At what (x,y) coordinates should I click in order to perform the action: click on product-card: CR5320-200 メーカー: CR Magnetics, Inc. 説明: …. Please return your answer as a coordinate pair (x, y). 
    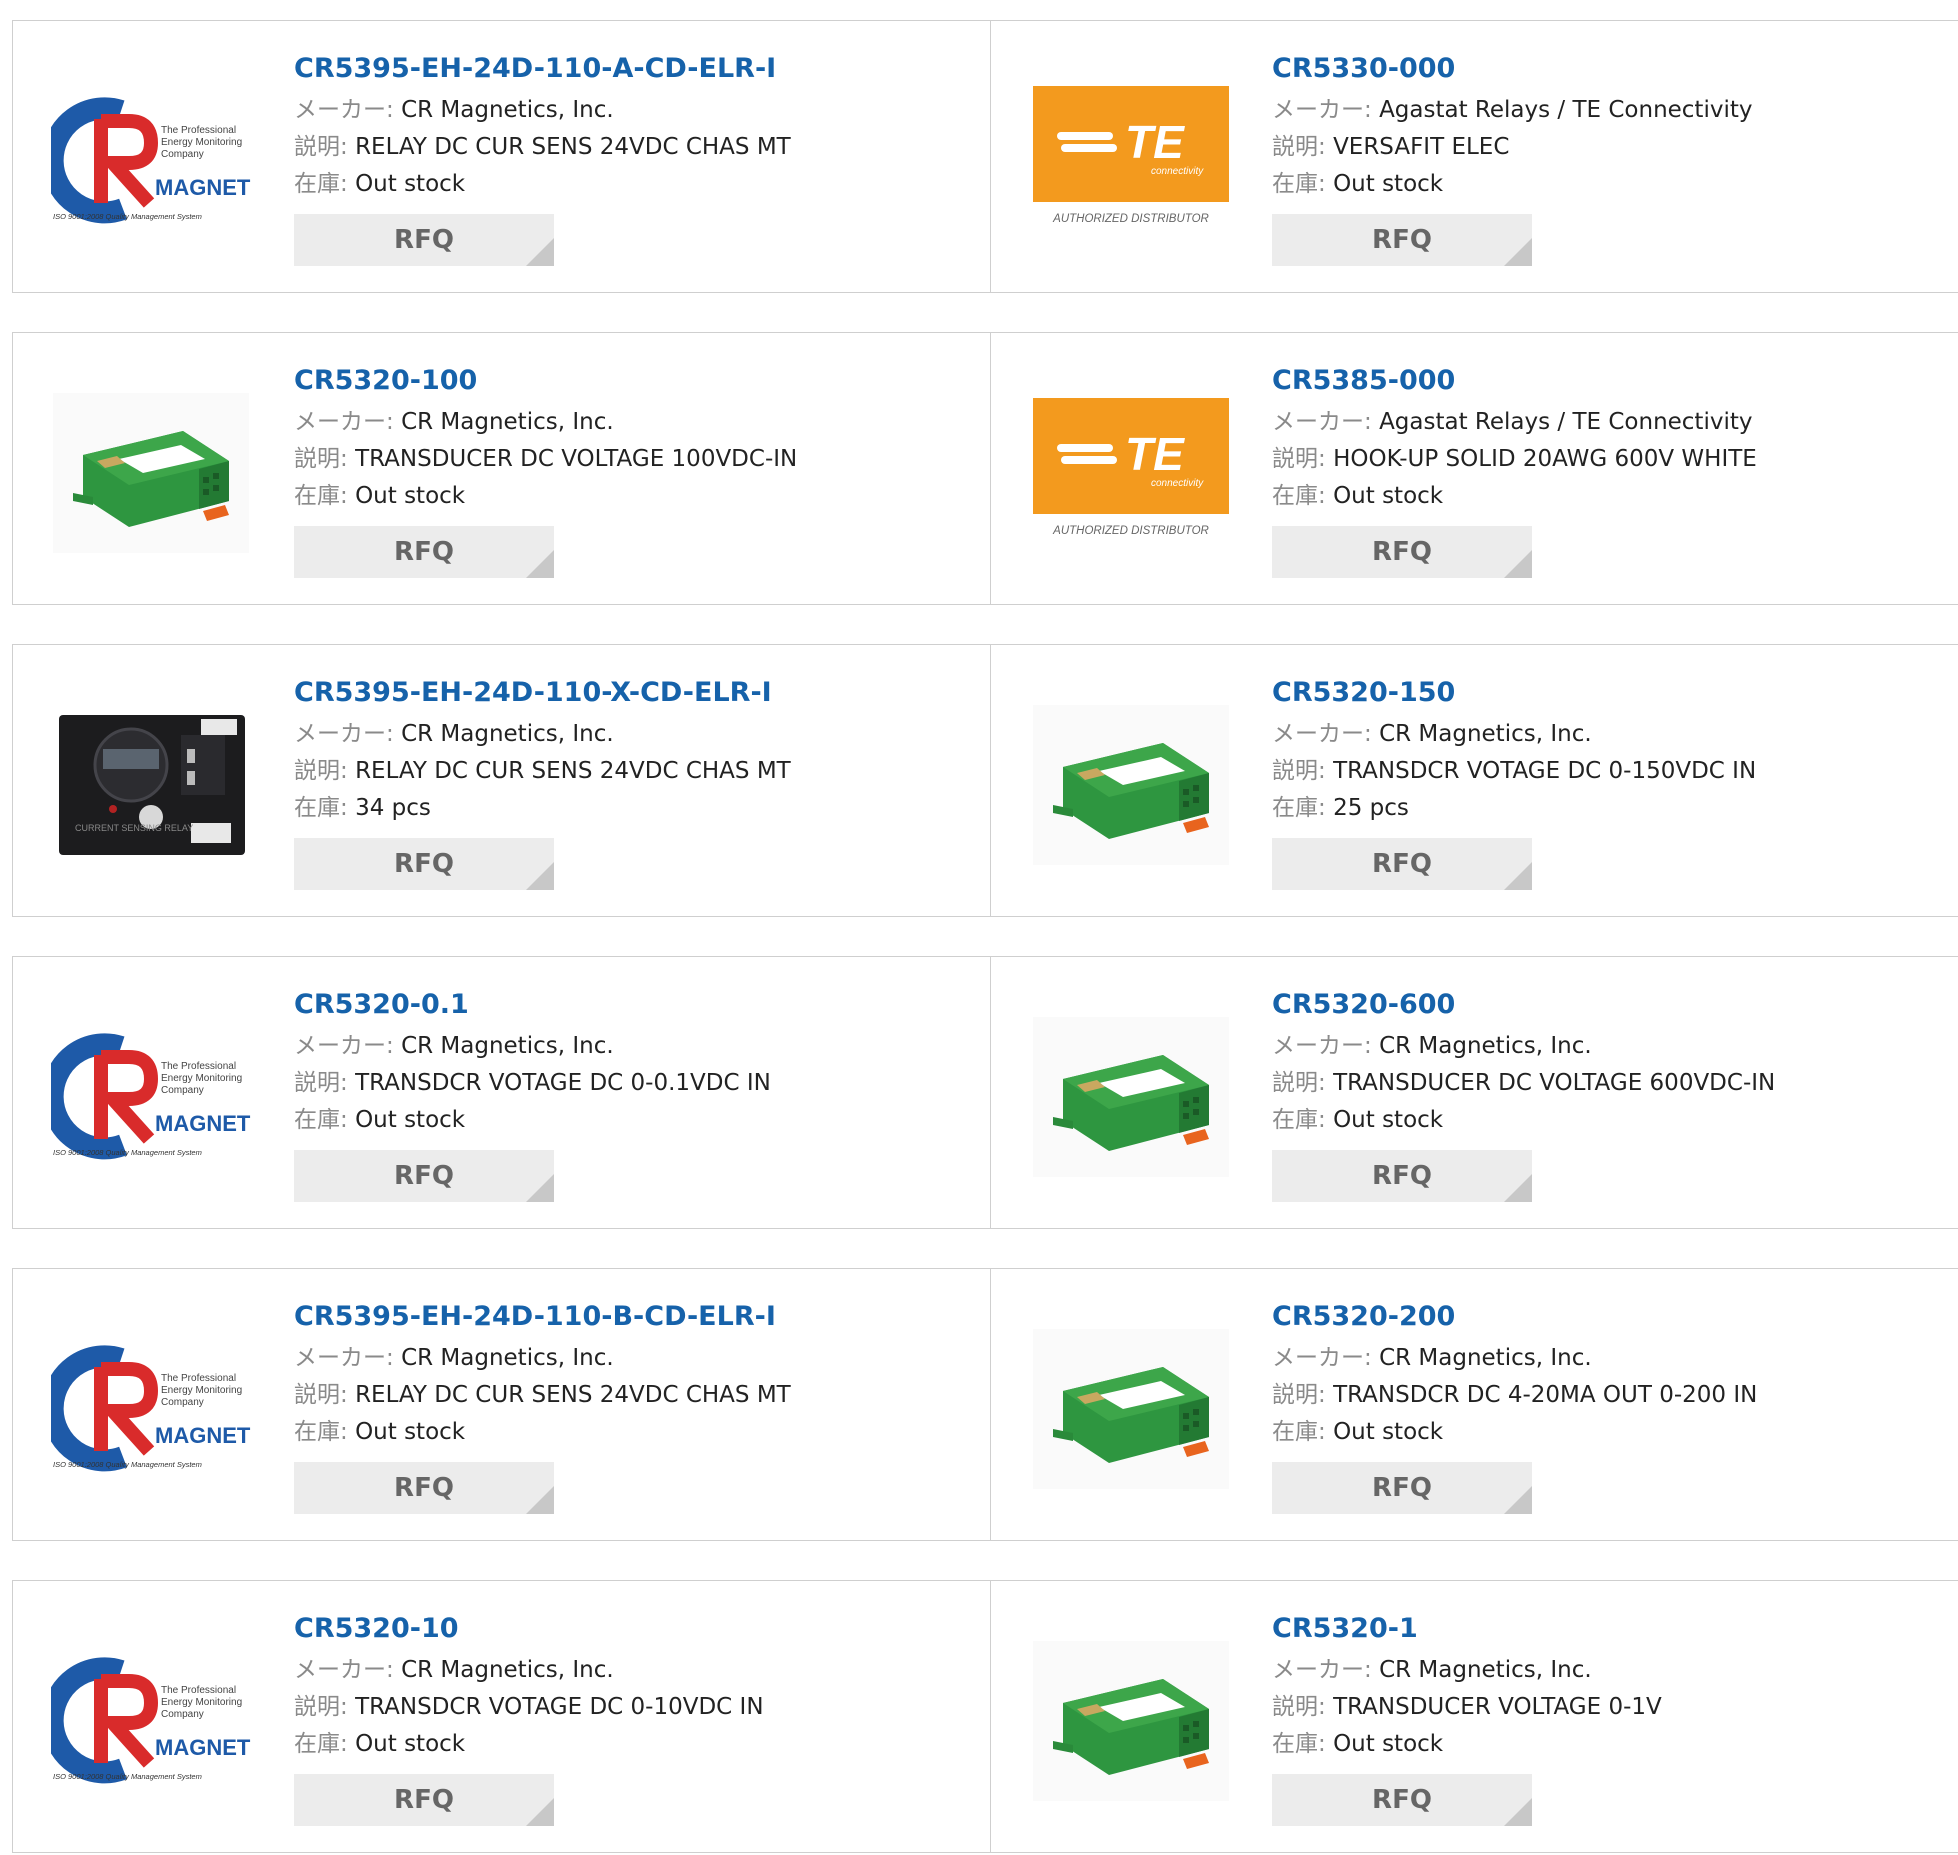
    Looking at the image, I should click on (1474, 1404).